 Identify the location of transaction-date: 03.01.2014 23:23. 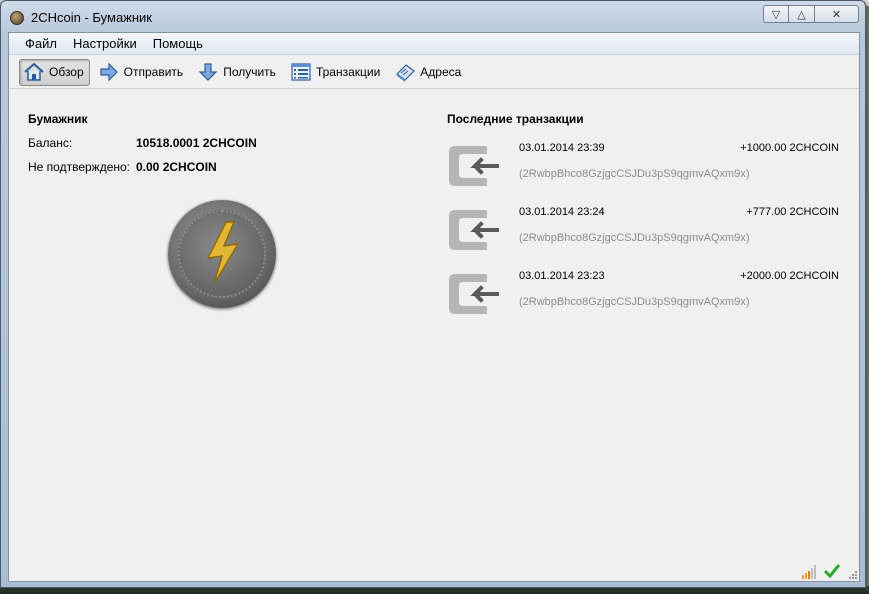
(562, 276).